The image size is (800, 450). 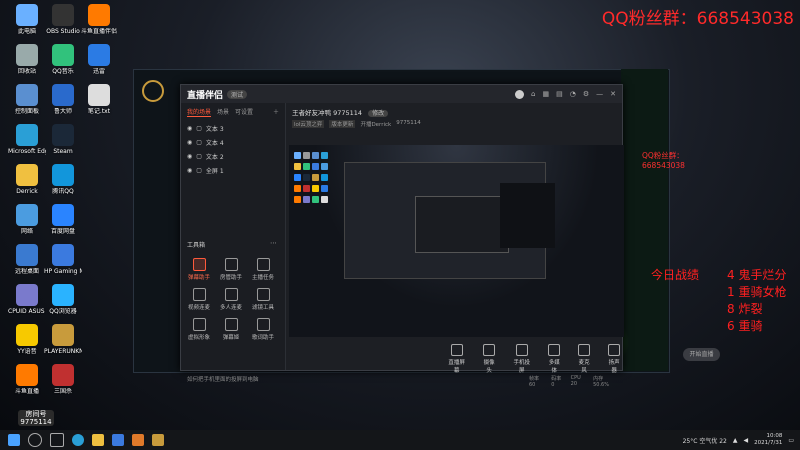 I want to click on volume-icon: ◀, so click(x=746, y=440).